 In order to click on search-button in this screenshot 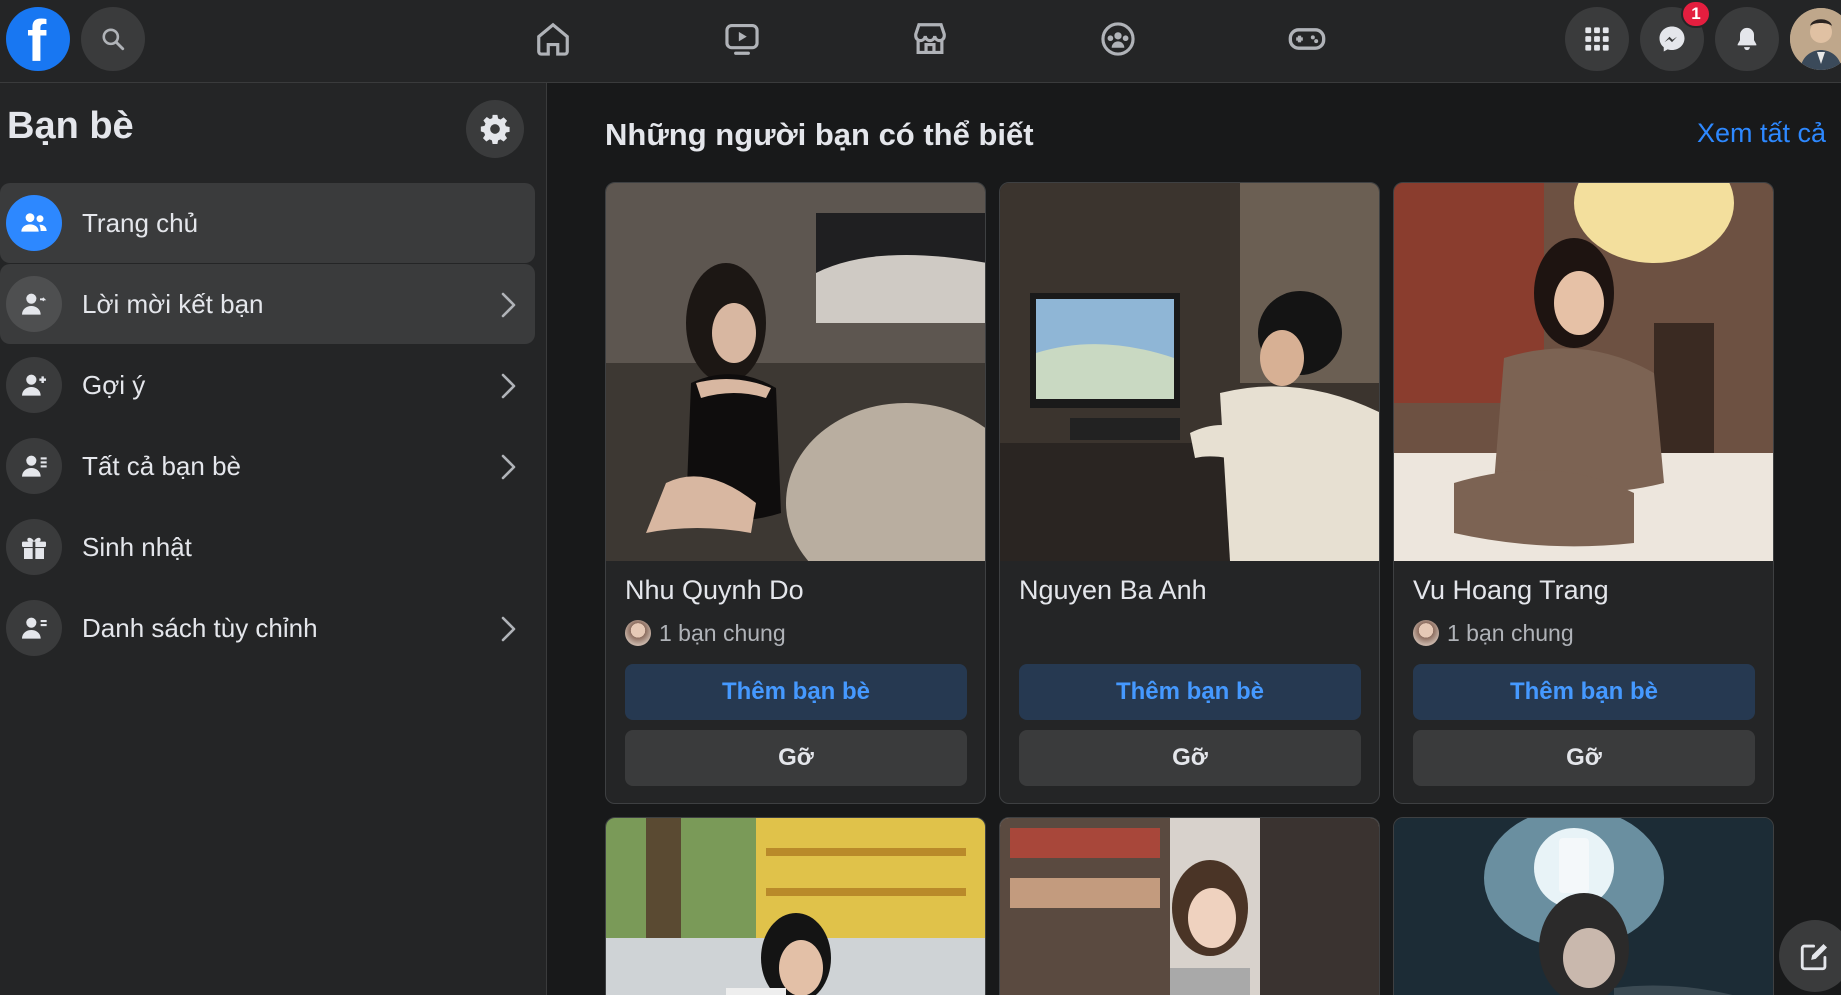, I will do `click(113, 39)`.